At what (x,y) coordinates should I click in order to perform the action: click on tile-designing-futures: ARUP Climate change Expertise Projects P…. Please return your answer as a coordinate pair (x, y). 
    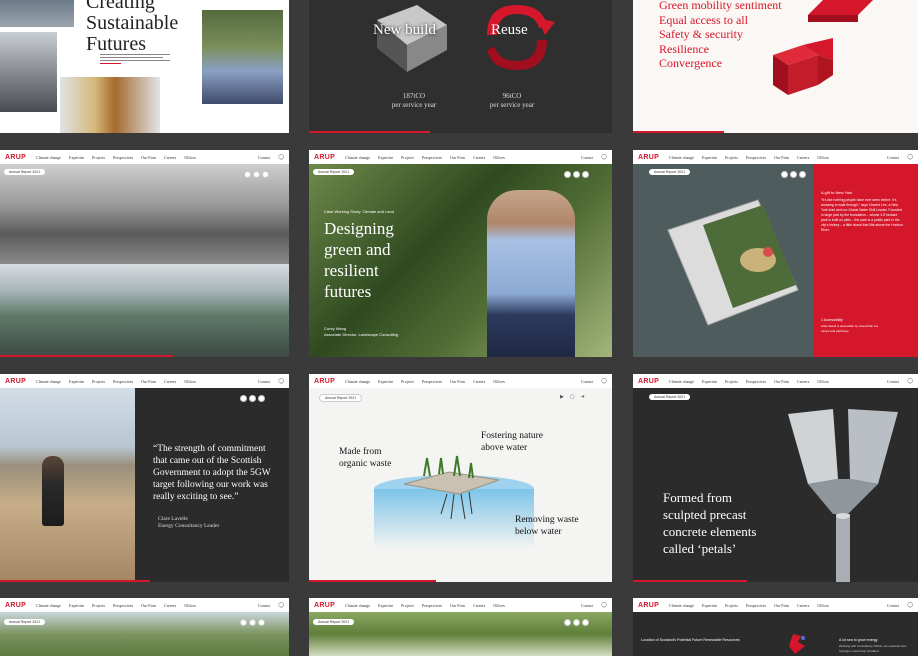
    Looking at the image, I should click on (460, 253).